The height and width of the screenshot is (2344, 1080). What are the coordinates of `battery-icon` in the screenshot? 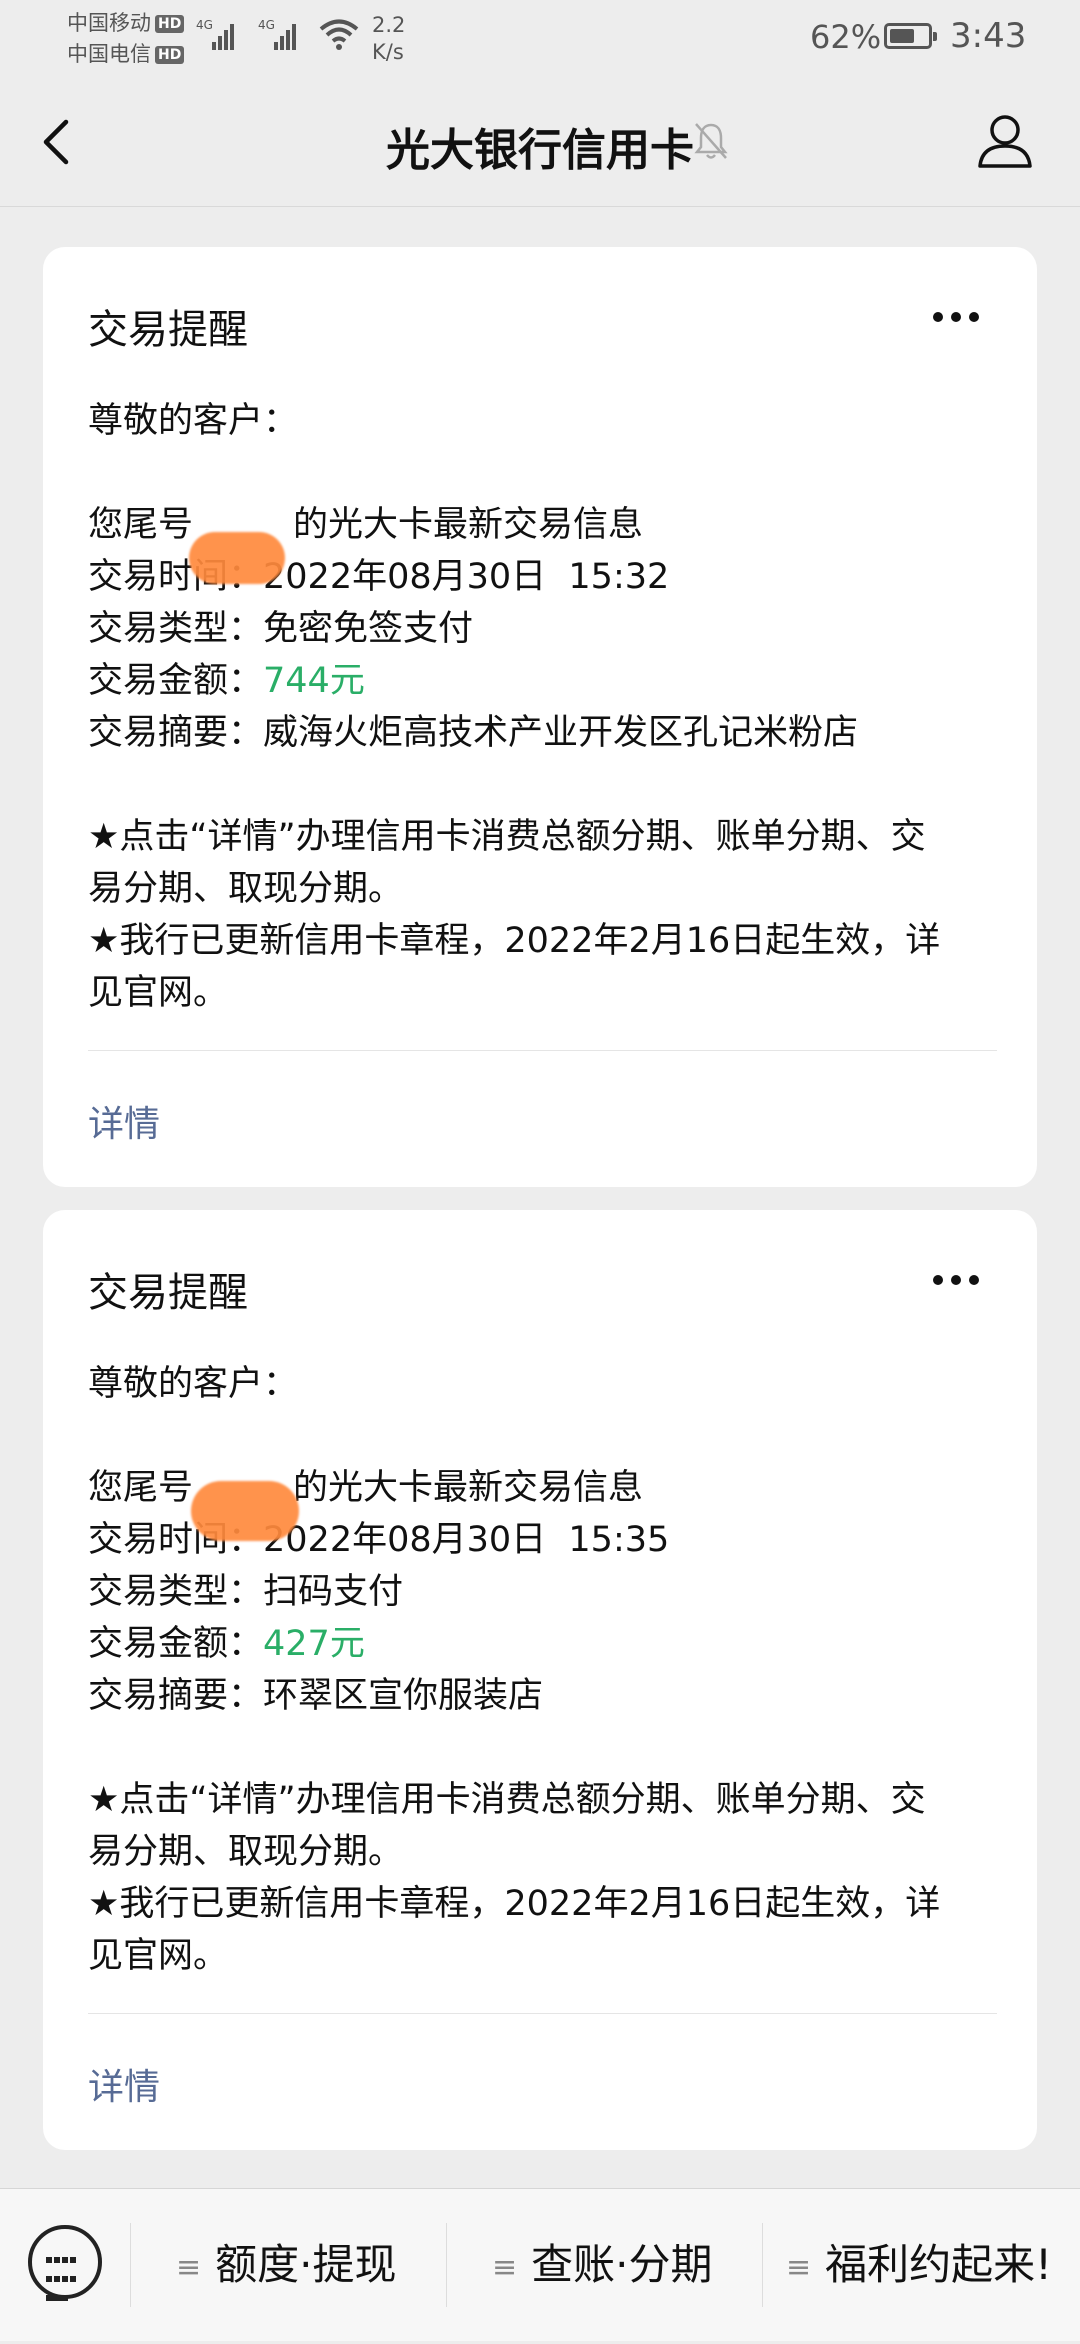 It's located at (910, 36).